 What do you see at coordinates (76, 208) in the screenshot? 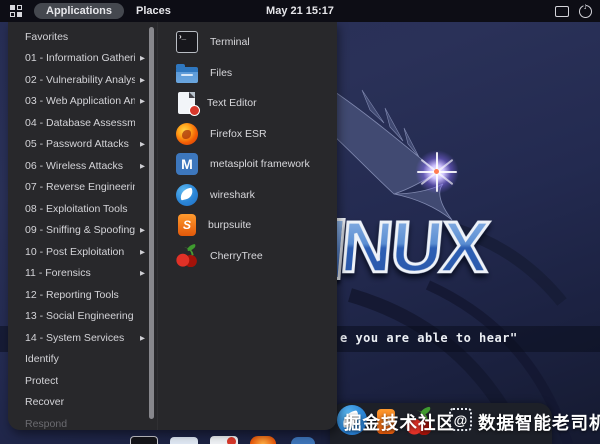
I see `menu-item-label: 08 - Exploitation Tools` at bounding box center [76, 208].